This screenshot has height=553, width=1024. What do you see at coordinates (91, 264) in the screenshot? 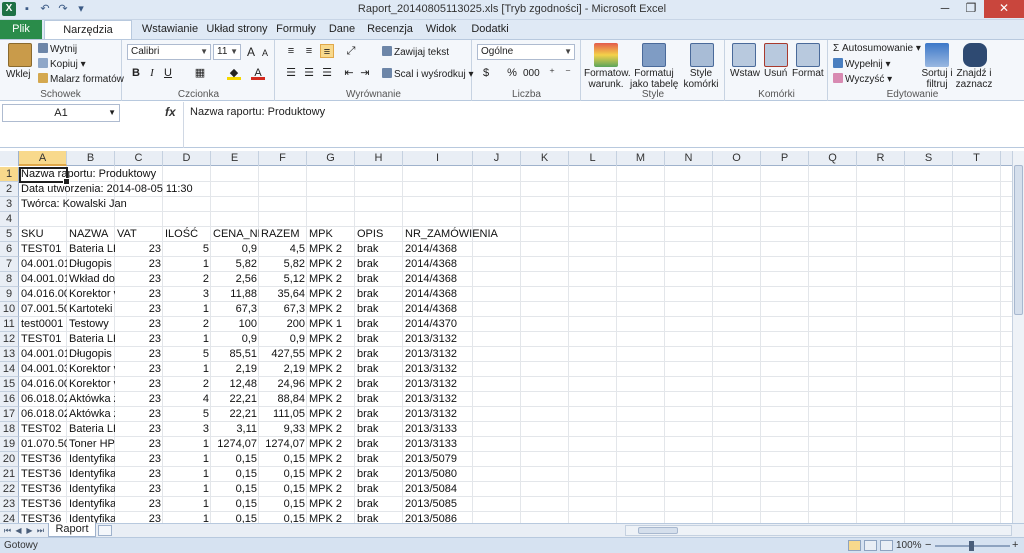
I see `cell-b7: Długopis a` at bounding box center [91, 264].